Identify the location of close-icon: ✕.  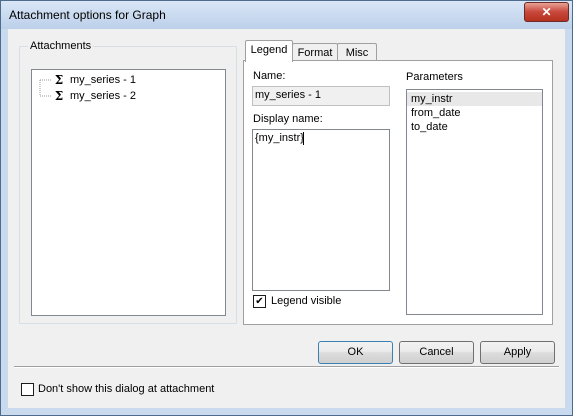
(546, 12).